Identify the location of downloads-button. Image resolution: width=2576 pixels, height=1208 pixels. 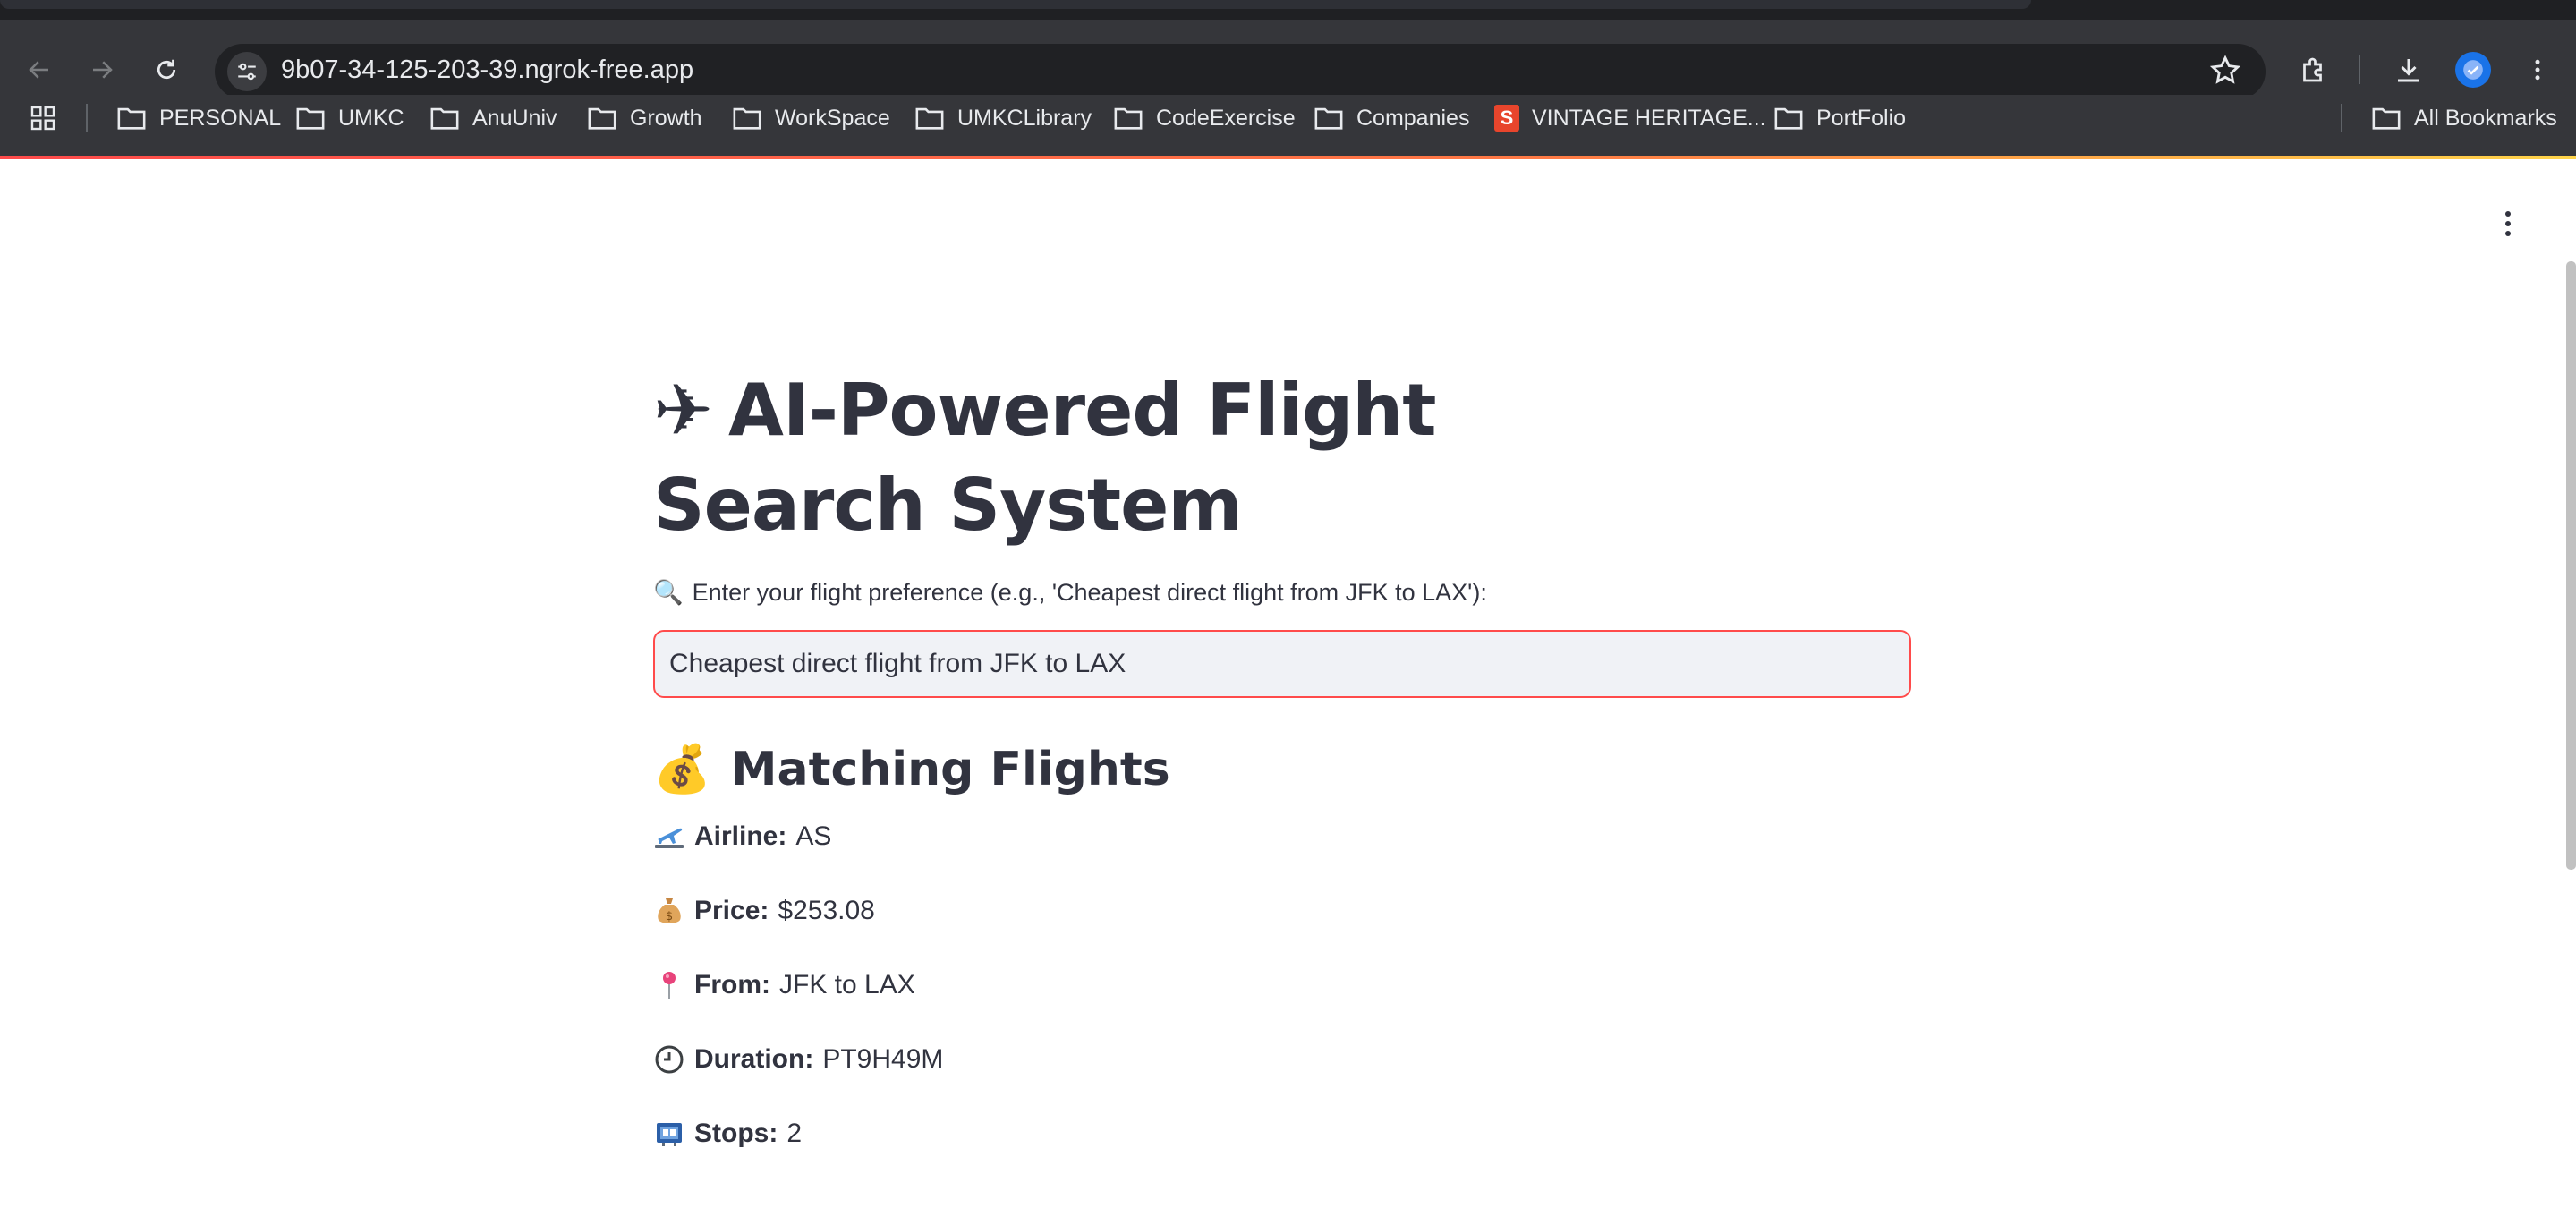
(2408, 70).